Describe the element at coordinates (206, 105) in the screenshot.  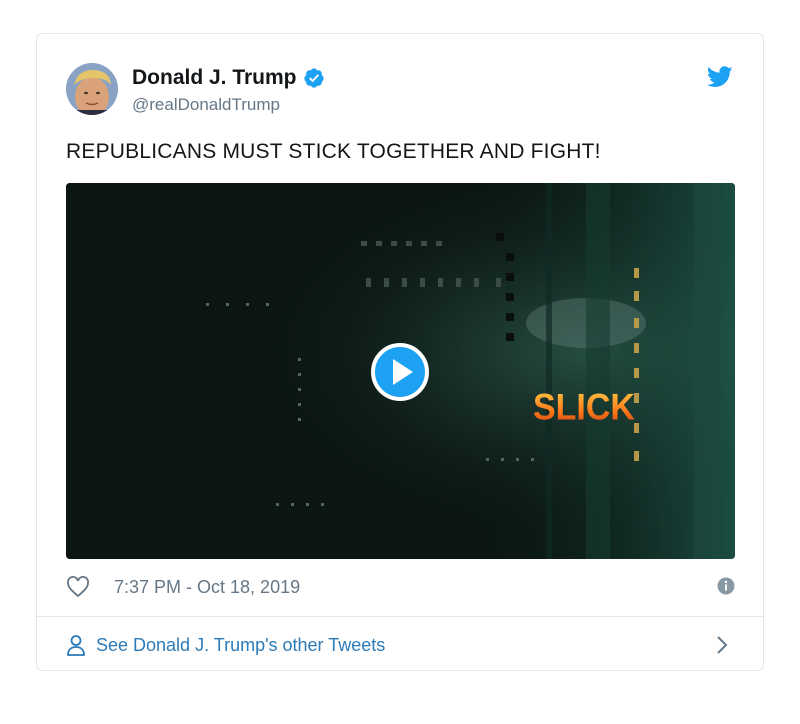
I see `author-handle: @realDonaldTrump` at that location.